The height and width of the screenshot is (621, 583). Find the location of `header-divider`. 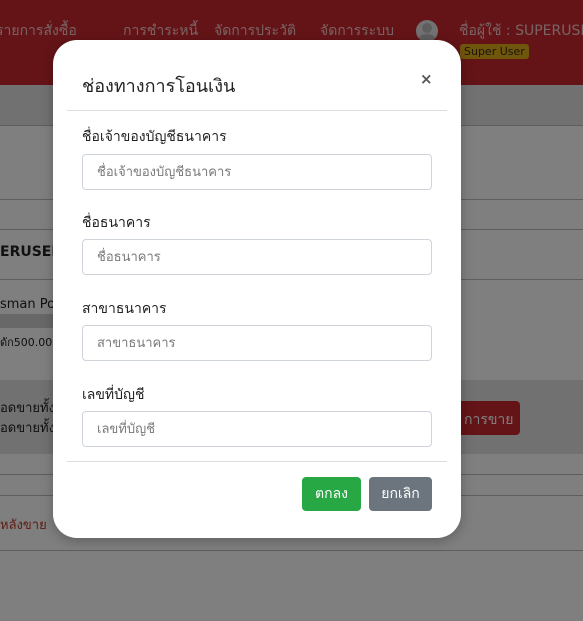

header-divider is located at coordinates (257, 110).